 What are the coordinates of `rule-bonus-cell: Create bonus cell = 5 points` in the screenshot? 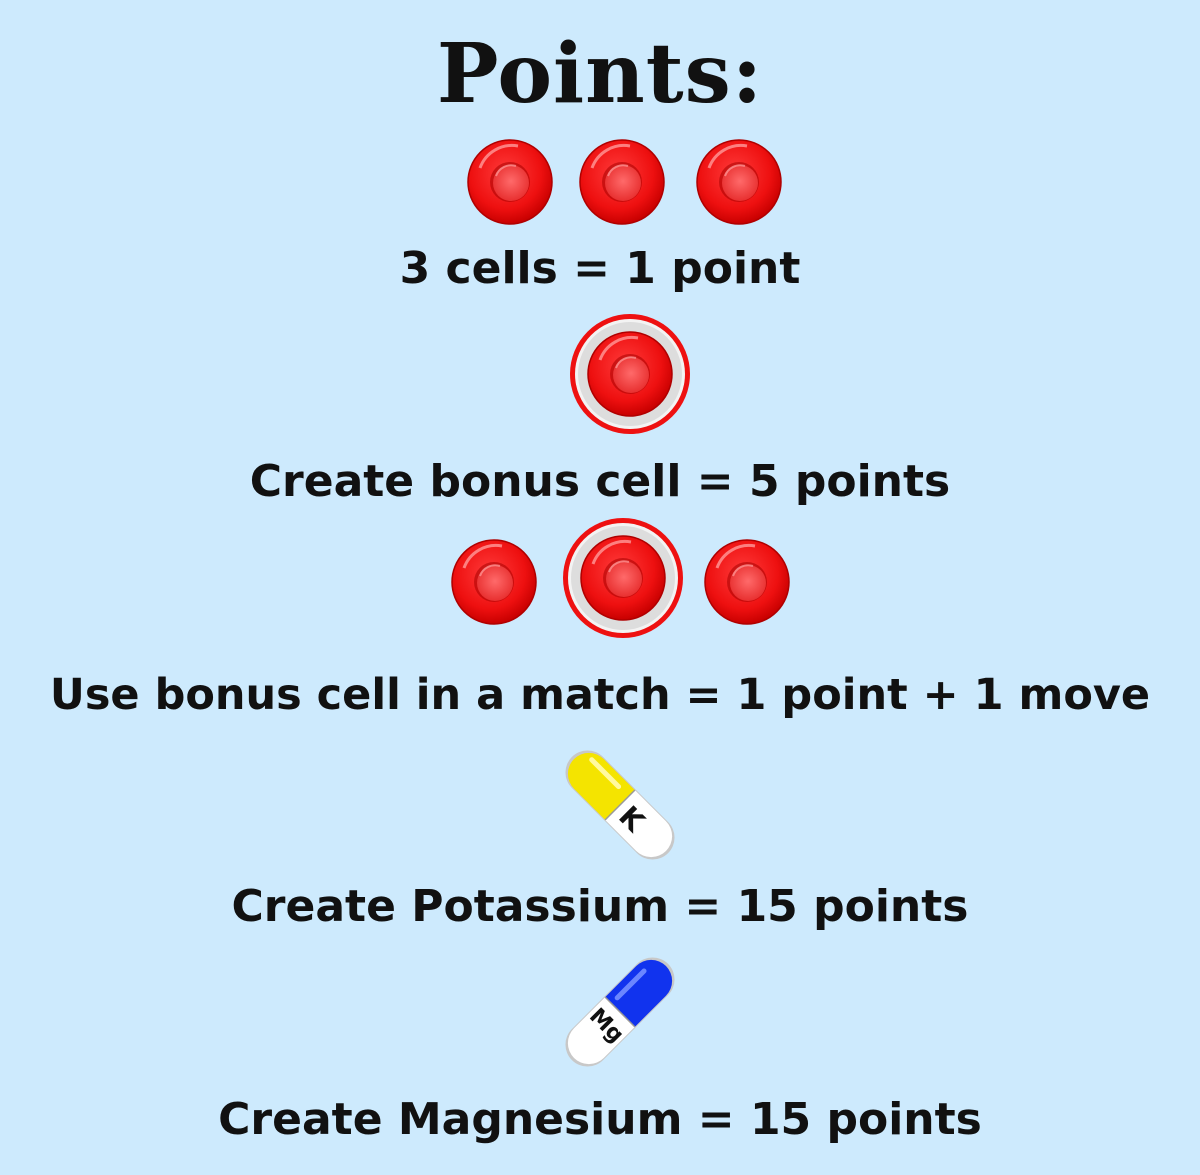 It's located at (600, 481).